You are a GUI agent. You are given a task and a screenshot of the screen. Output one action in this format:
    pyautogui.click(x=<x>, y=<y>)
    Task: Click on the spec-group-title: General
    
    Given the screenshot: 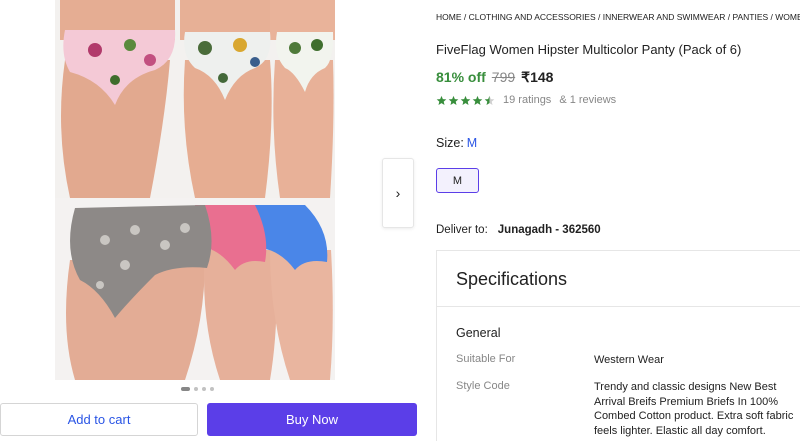 What is the action you would take?
    pyautogui.click(x=478, y=333)
    